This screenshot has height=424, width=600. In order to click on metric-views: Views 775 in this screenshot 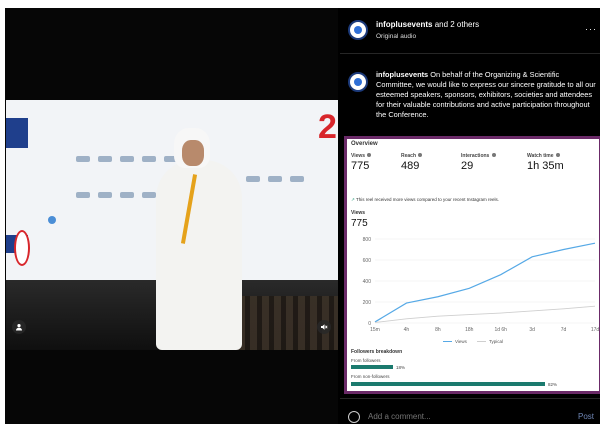, I will do `click(361, 162)`.